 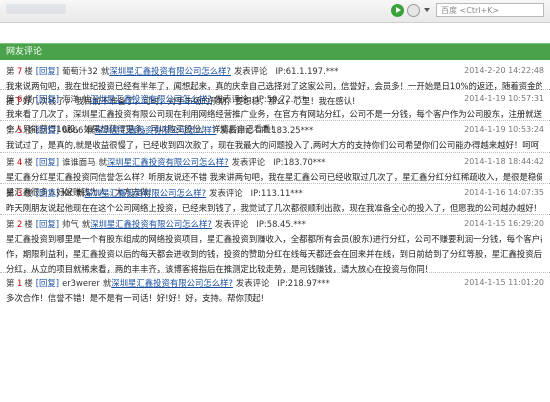 What do you see at coordinates (80, 71) in the screenshot?
I see `comment-user: 葡萄汁32` at bounding box center [80, 71].